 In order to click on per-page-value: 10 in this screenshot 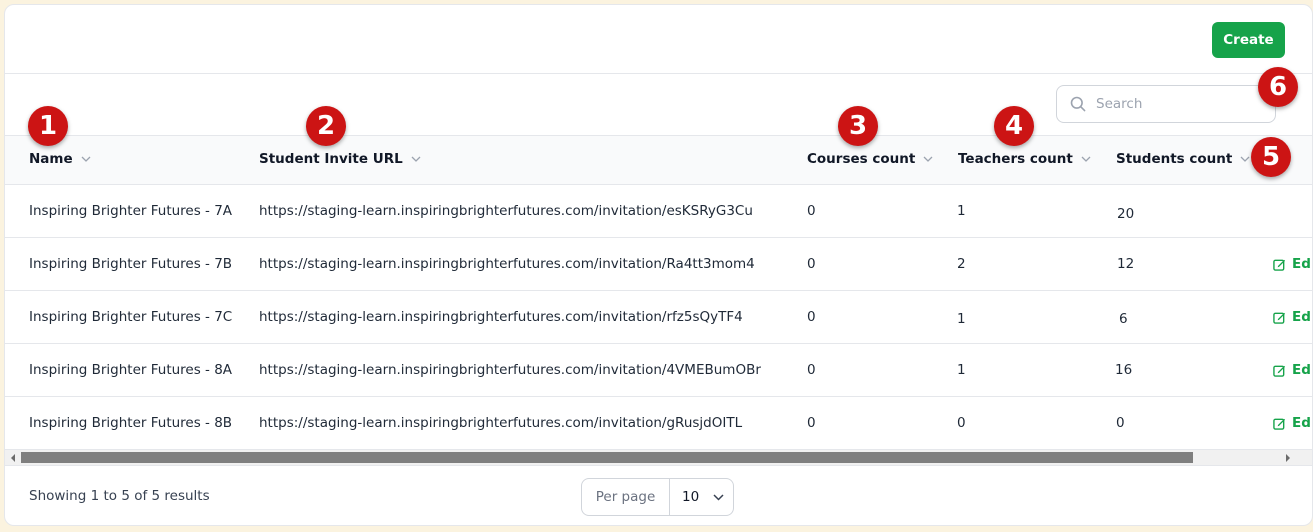, I will do `click(691, 497)`.